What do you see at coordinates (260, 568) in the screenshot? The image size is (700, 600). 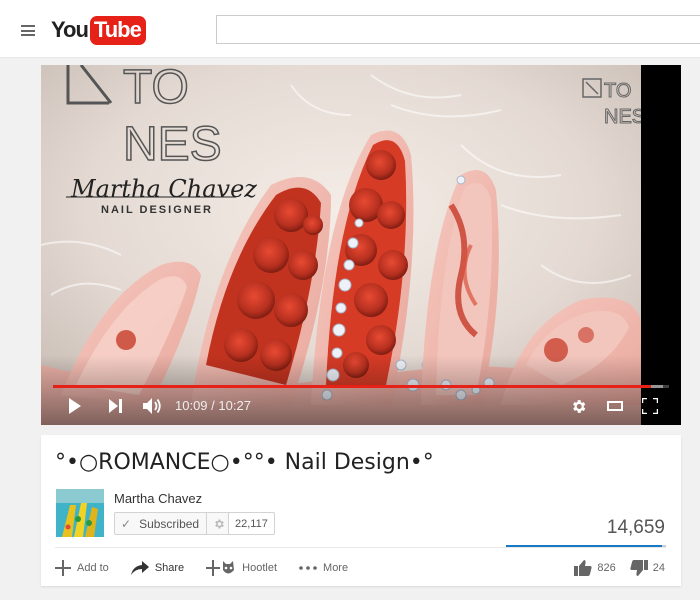 I see `hootlet-label: Hootlet` at bounding box center [260, 568].